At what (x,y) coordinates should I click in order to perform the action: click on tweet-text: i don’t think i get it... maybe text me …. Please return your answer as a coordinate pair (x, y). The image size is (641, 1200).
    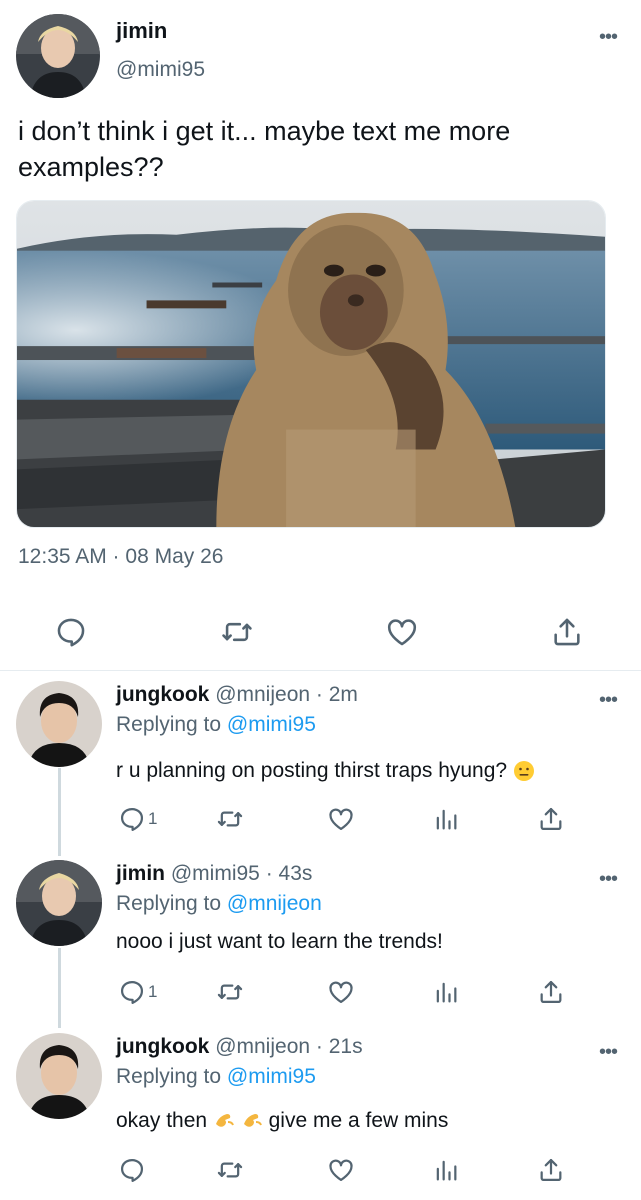
    Looking at the image, I should click on (264, 149).